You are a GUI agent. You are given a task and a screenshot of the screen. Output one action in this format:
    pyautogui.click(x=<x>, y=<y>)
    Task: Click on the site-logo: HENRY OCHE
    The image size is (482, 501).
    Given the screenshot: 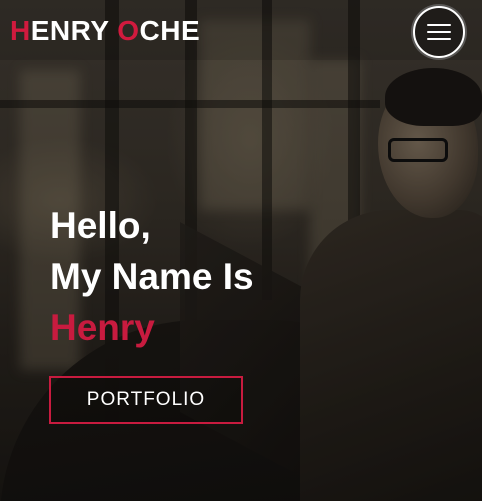 What is the action you would take?
    pyautogui.click(x=105, y=31)
    